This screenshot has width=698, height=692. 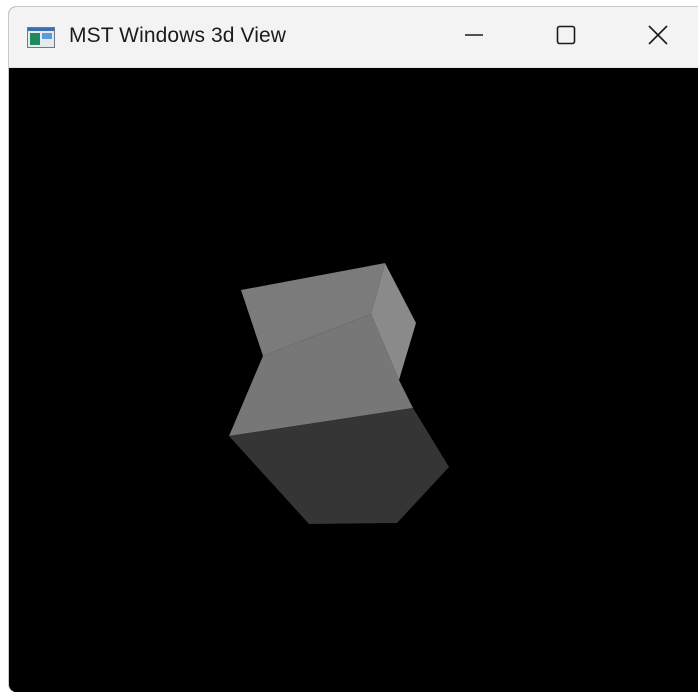 I want to click on title-bar: MST Windows 3d View, so click(x=353, y=37).